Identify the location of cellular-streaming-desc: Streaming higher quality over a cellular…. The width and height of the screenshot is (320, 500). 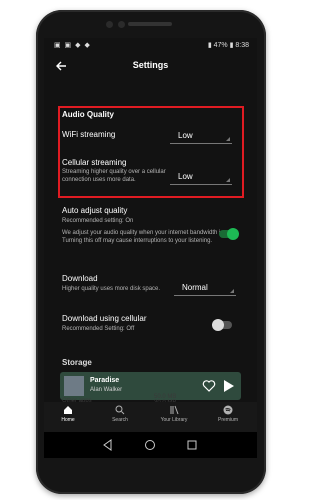
(114, 176).